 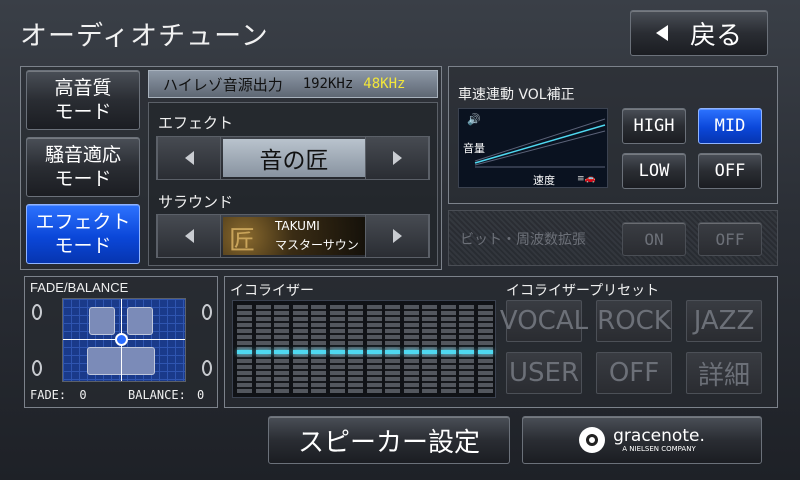 I want to click on gracenote-logo-icon, so click(x=592, y=440).